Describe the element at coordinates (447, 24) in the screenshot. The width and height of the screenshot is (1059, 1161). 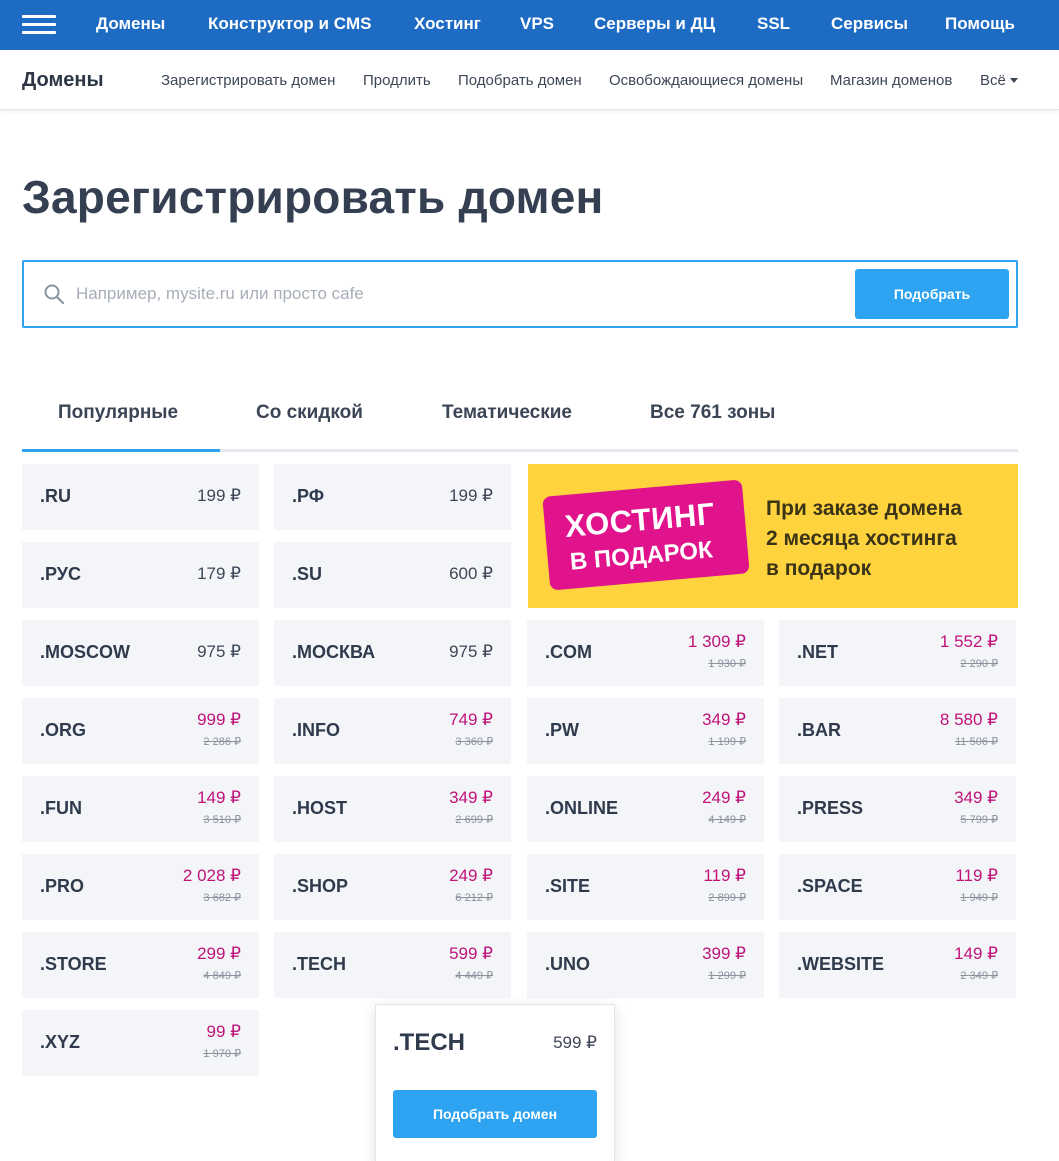
I see `topnav-item-hosting: Хостинг` at that location.